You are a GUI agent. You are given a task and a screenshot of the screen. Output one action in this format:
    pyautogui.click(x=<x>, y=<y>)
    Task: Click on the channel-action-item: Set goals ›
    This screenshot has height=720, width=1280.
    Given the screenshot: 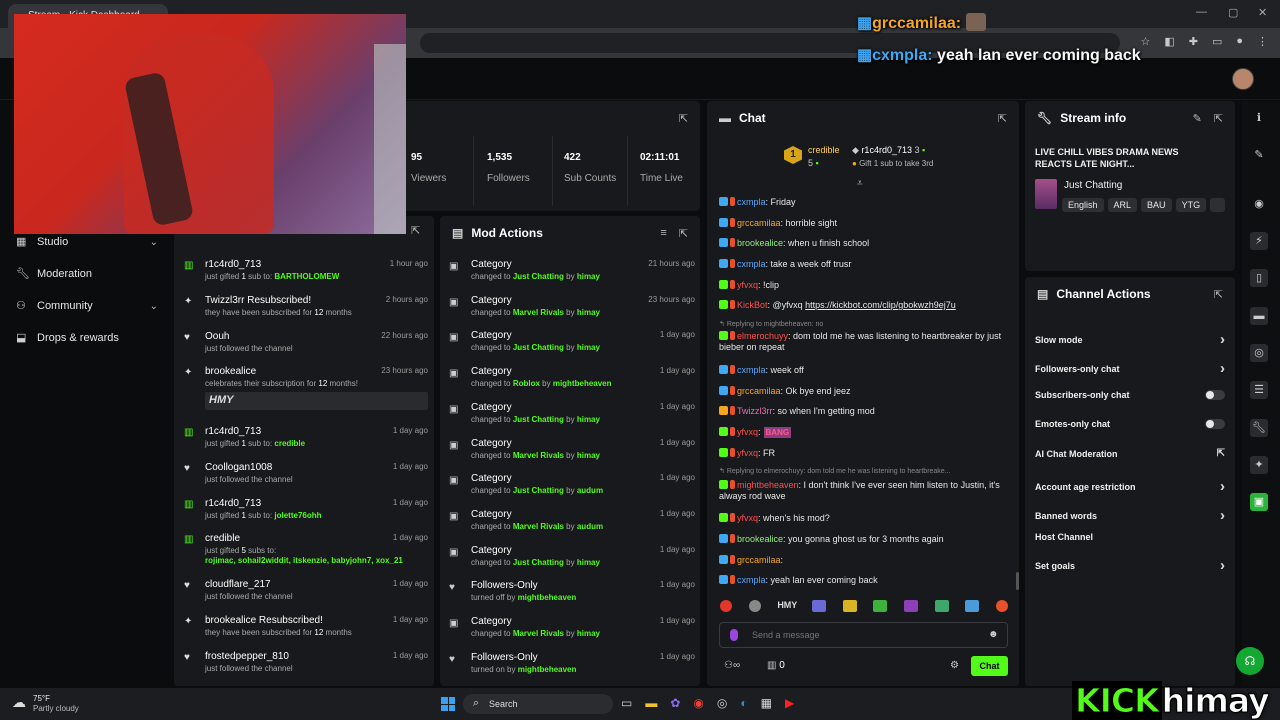 What is the action you would take?
    pyautogui.click(x=1130, y=565)
    